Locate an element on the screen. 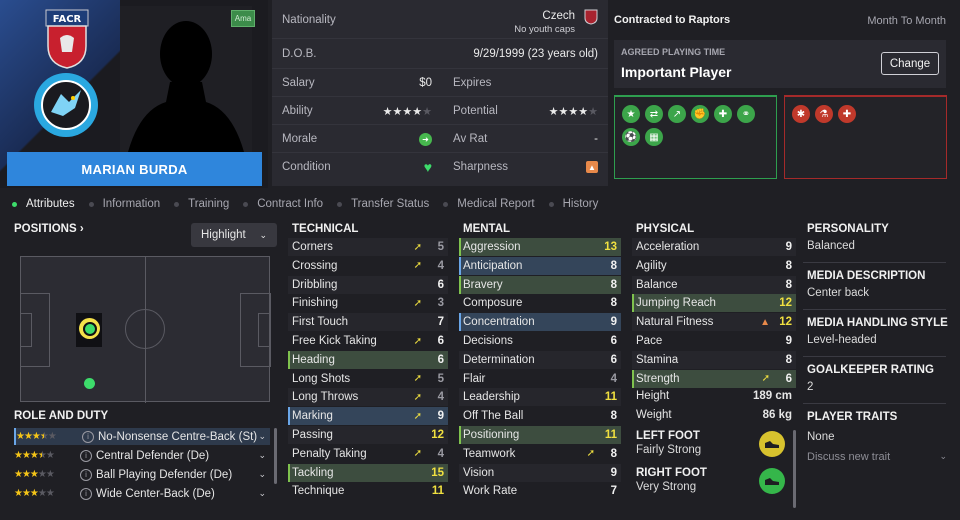  roles-scrollbar is located at coordinates (275, 456).